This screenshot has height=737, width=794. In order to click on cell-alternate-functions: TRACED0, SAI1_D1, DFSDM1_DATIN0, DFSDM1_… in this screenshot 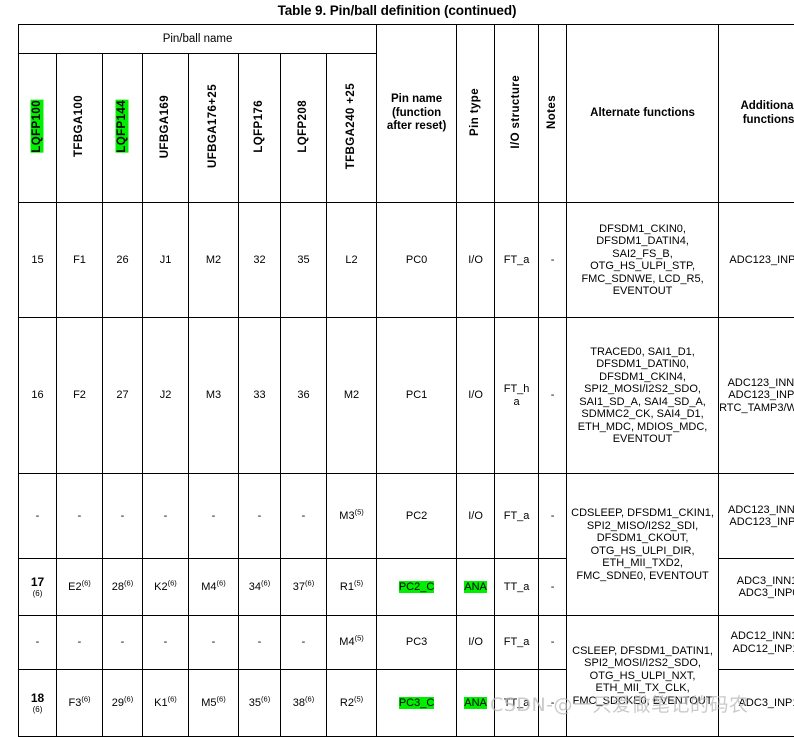, I will do `click(643, 396)`.